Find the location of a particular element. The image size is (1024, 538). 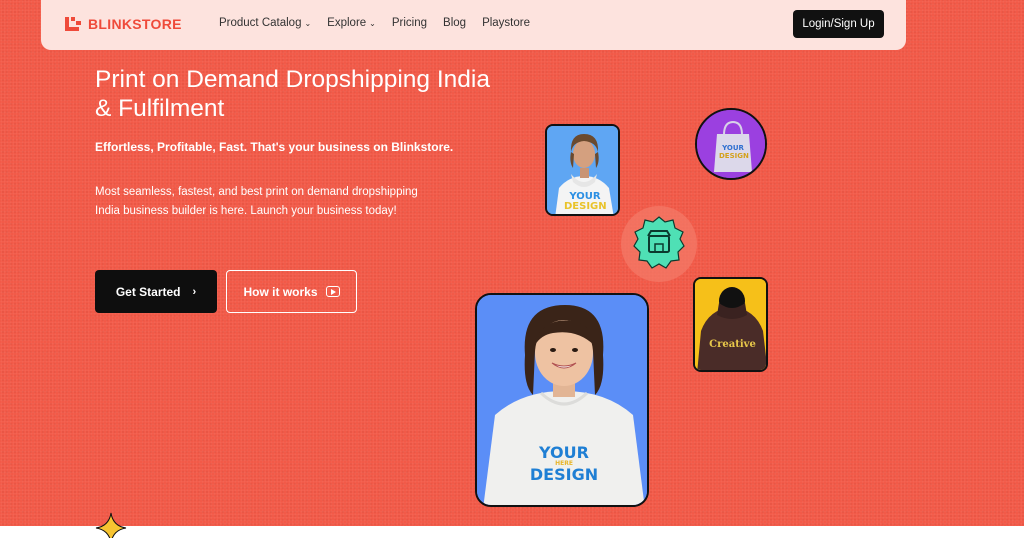

woman-shirt-print: YOUR HERE DESIGN is located at coordinates (564, 463).